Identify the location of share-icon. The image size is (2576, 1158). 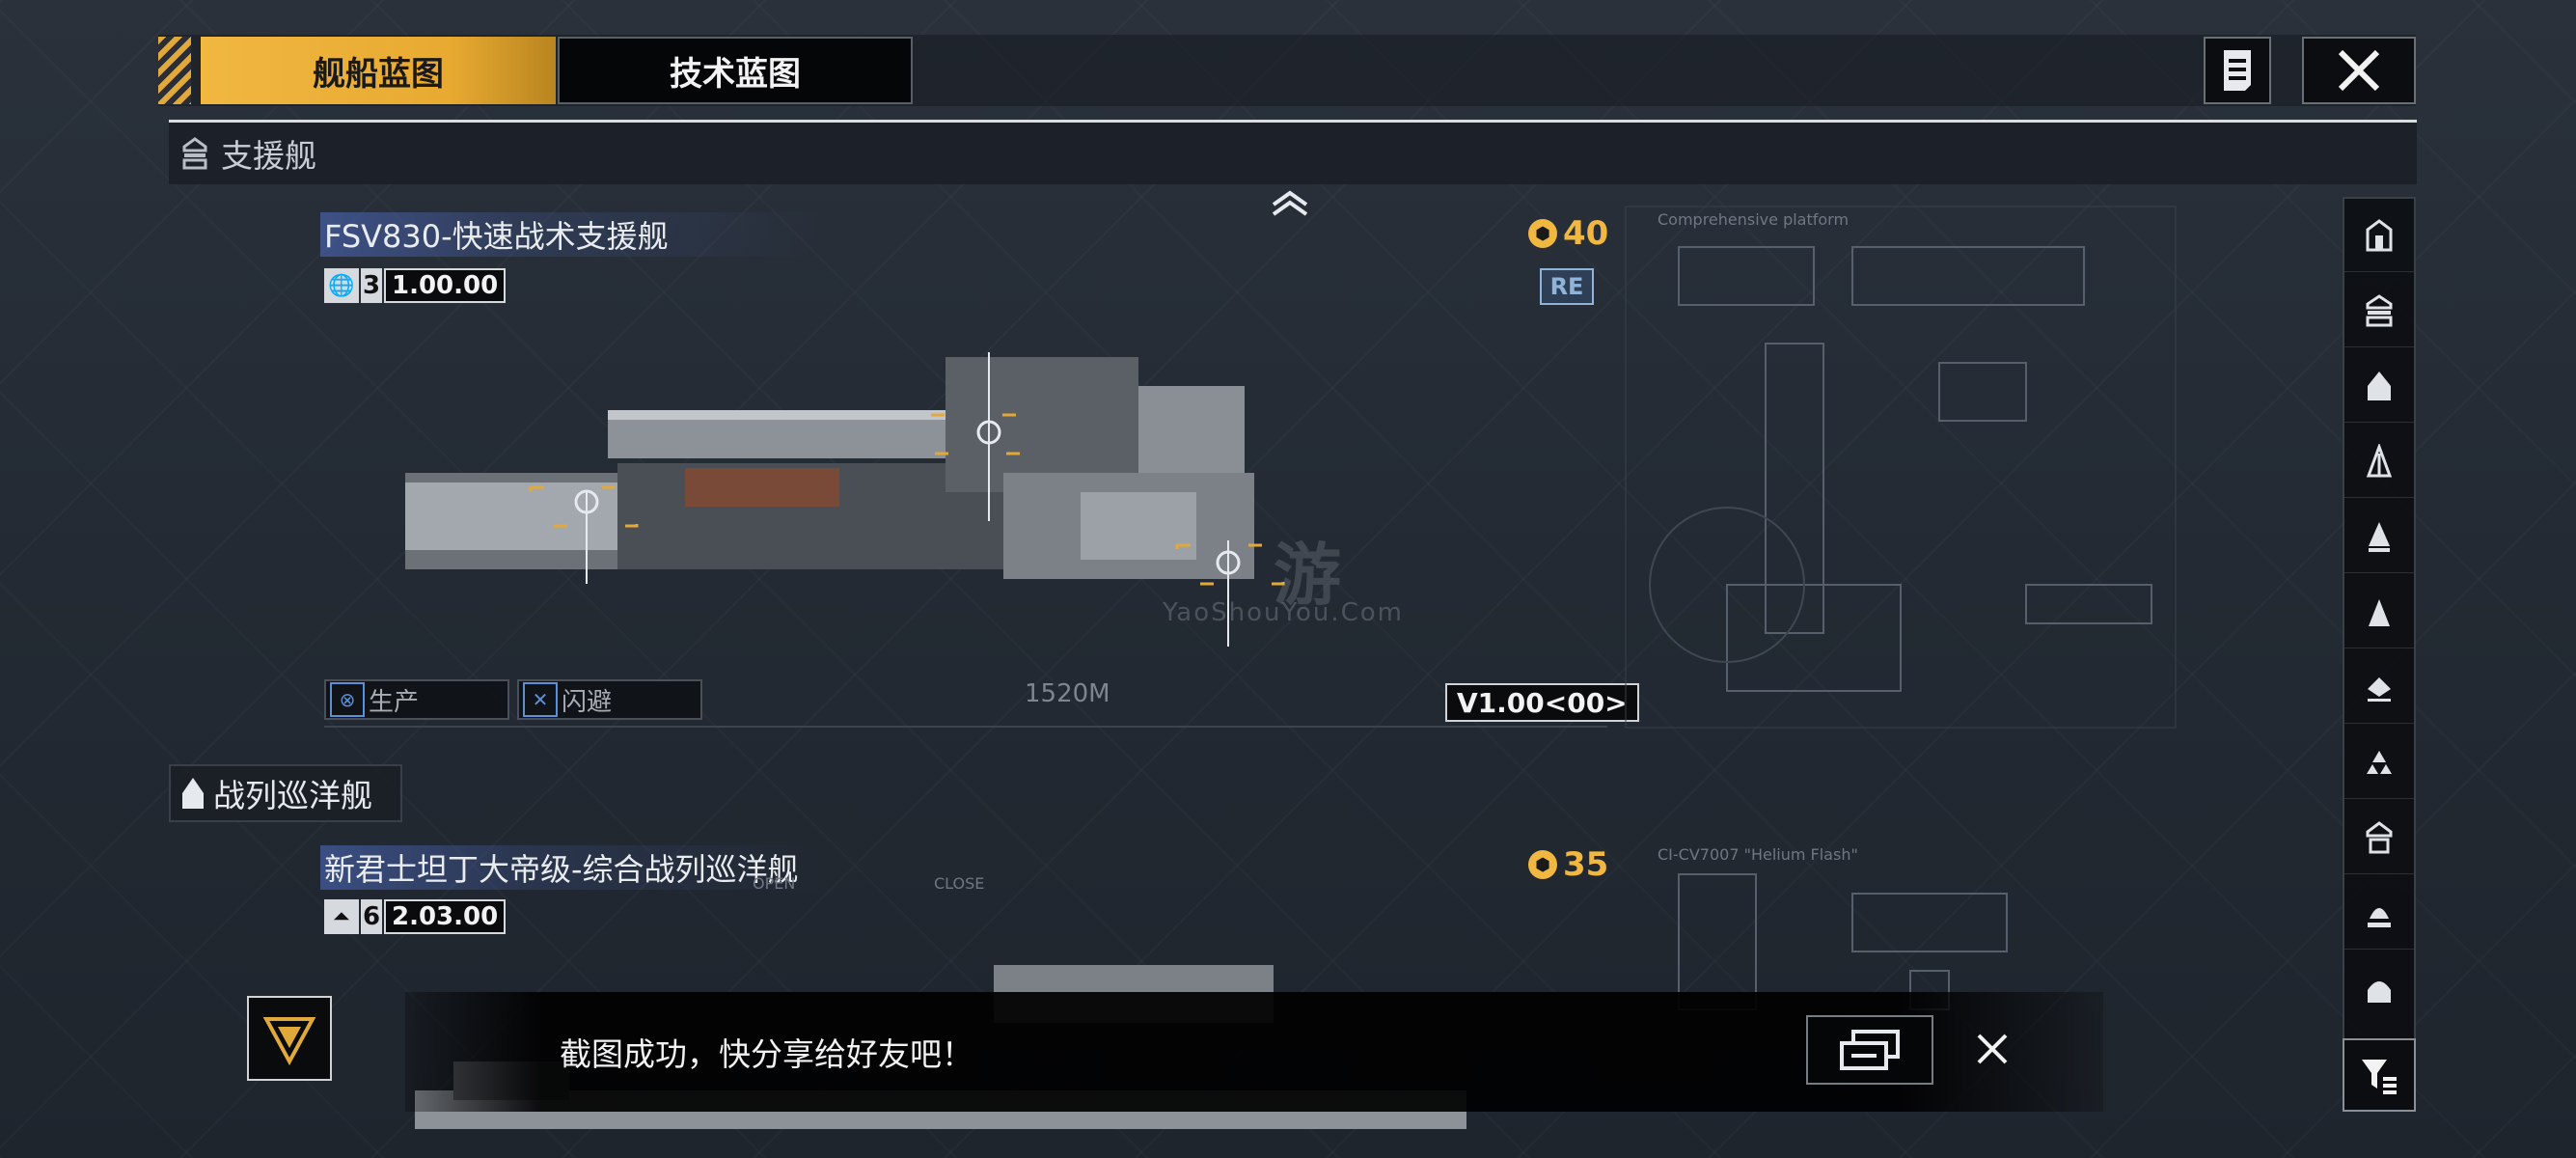
(1870, 1050).